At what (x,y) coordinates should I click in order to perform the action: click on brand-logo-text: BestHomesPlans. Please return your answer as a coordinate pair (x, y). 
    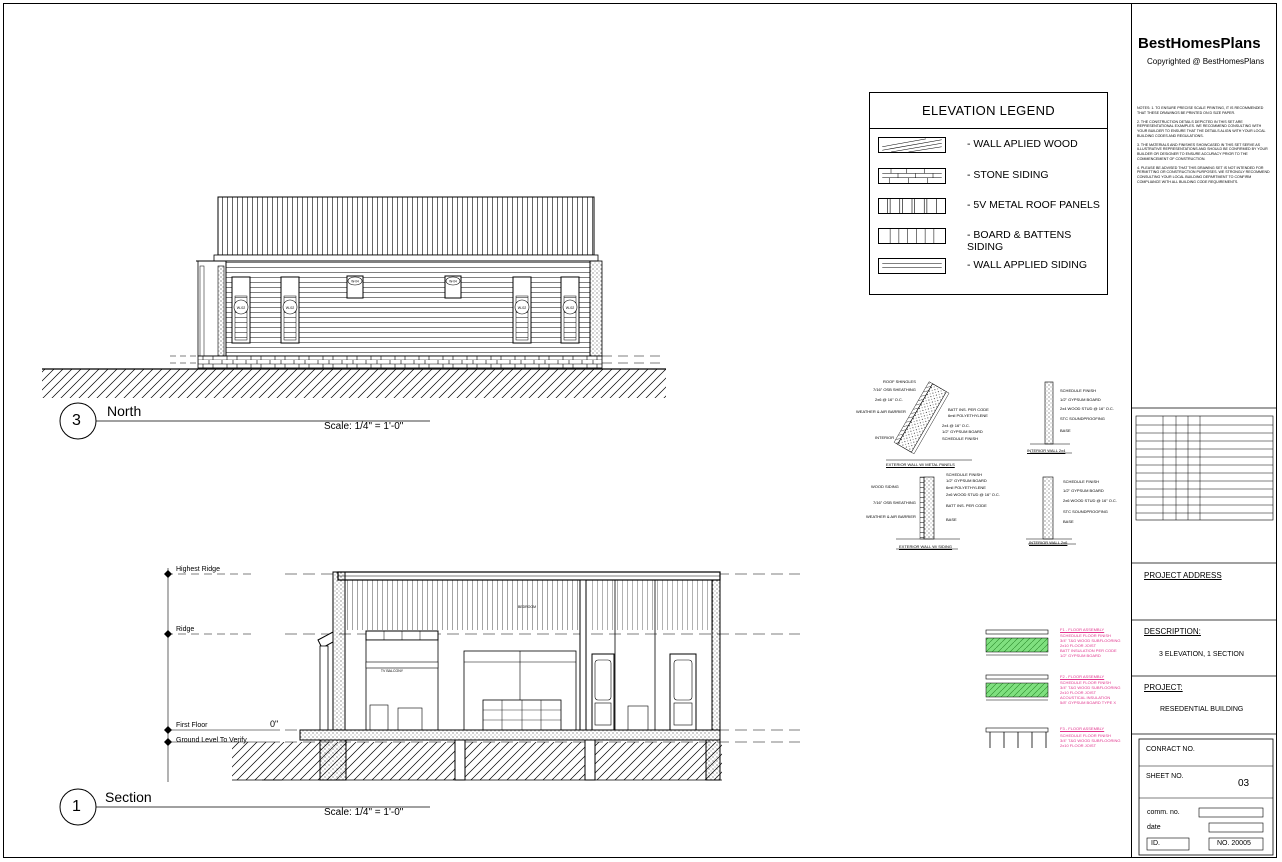
    Looking at the image, I should click on (1199, 43).